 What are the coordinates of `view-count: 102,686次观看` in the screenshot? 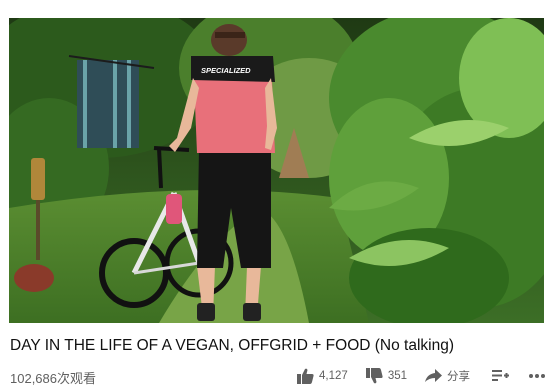 It's located at (53, 378).